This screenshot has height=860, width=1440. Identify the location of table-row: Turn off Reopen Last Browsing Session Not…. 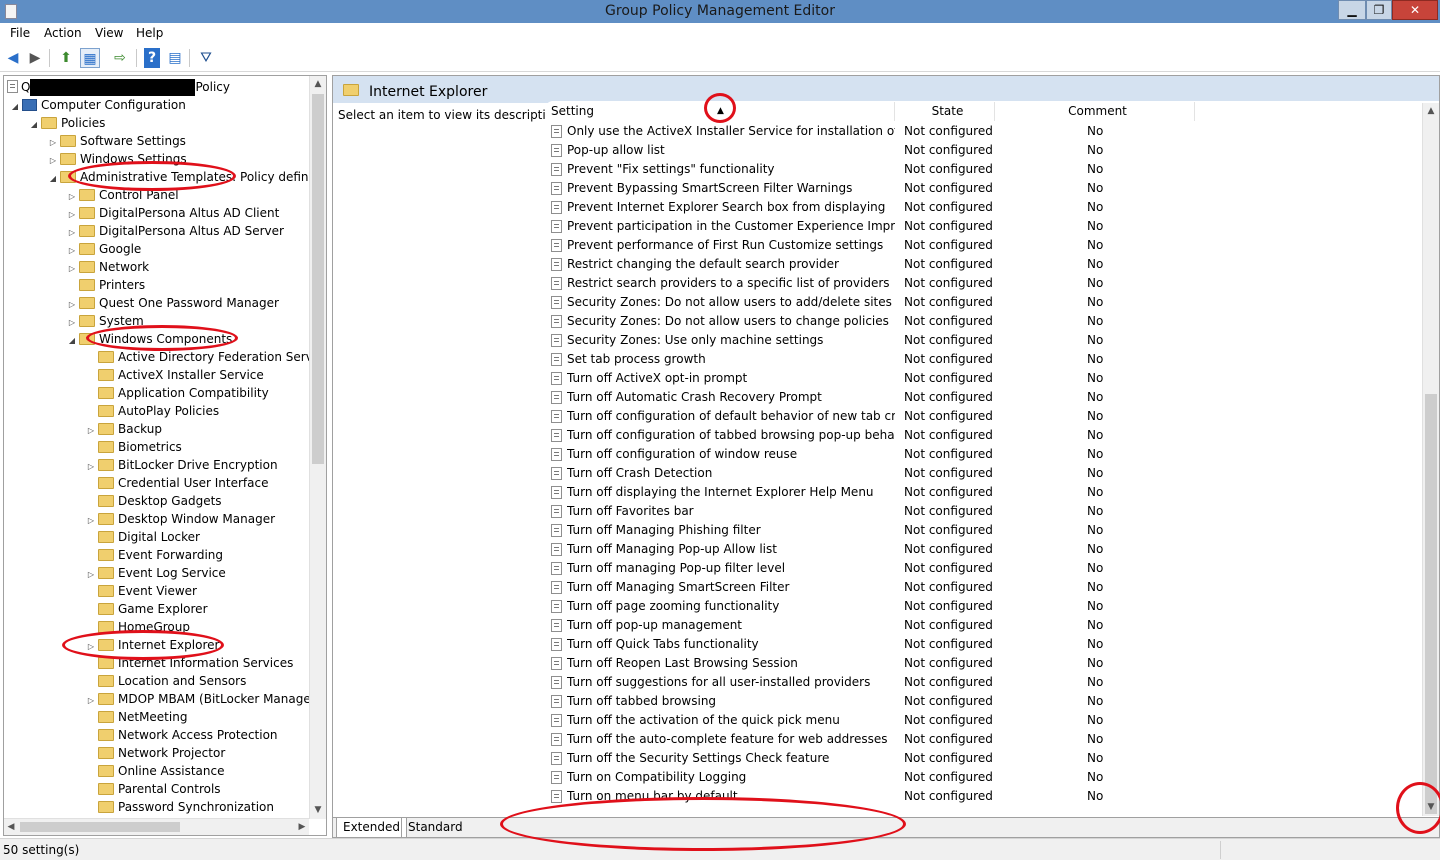
(985, 663).